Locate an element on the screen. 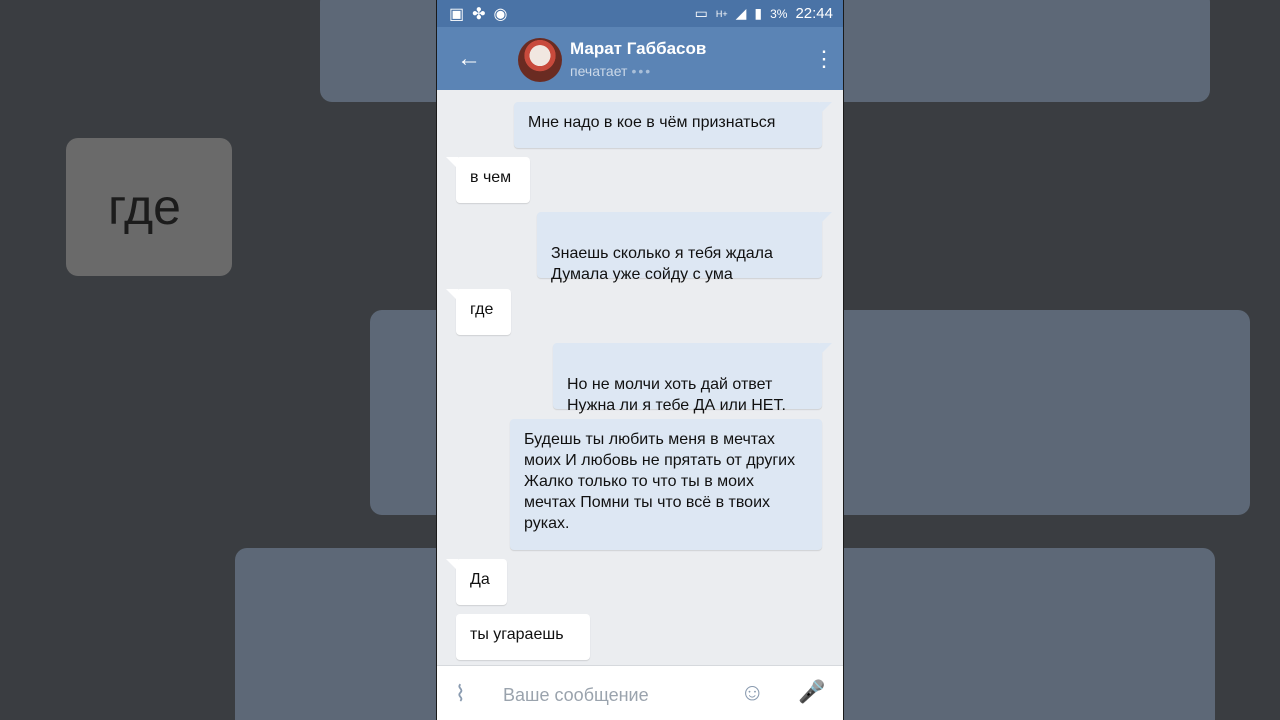 Image resolution: width=1280 pixels, height=720 pixels. signal-label: H+ is located at coordinates (721, 13).